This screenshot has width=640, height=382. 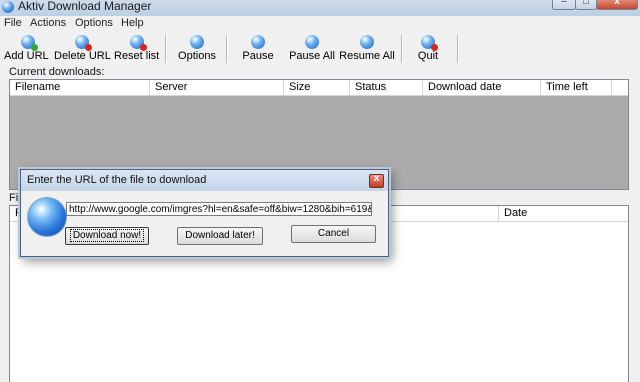 I want to click on cancel-button: Cancel, so click(x=333, y=234).